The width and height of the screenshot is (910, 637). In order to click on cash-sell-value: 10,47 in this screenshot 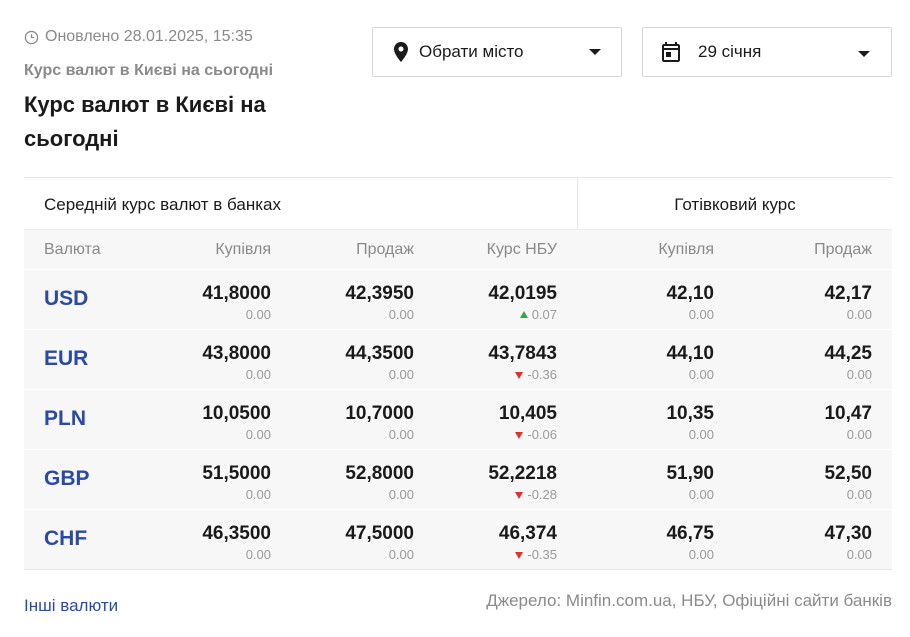, I will do `click(848, 413)`.